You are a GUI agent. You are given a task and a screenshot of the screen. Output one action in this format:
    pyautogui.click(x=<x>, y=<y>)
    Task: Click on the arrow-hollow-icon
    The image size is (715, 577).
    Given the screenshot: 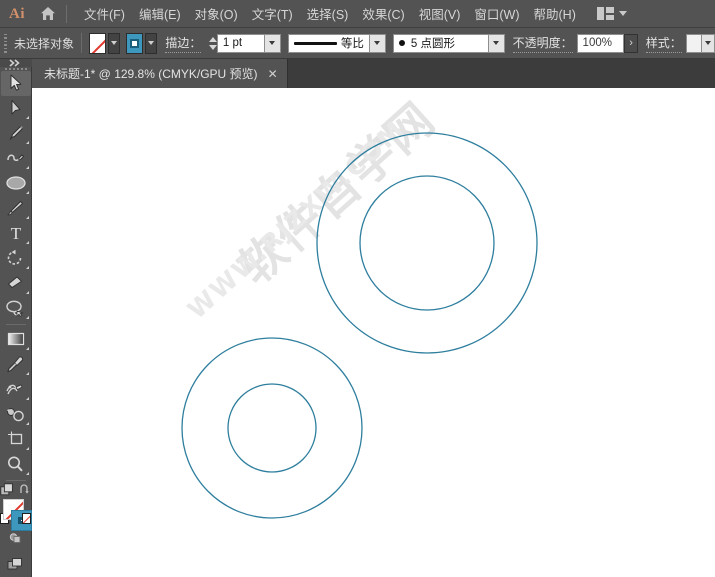 What is the action you would take?
    pyautogui.click(x=16, y=107)
    